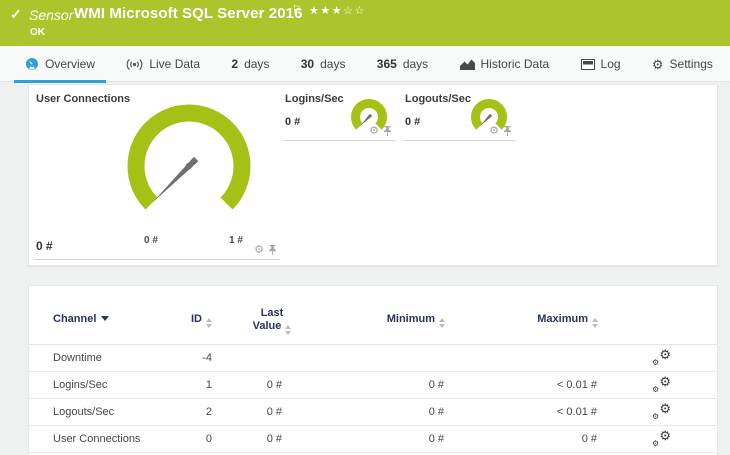 Image resolution: width=730 pixels, height=455 pixels. Describe the element at coordinates (235, 64) in the screenshot. I see `tab-number: 2` at that location.